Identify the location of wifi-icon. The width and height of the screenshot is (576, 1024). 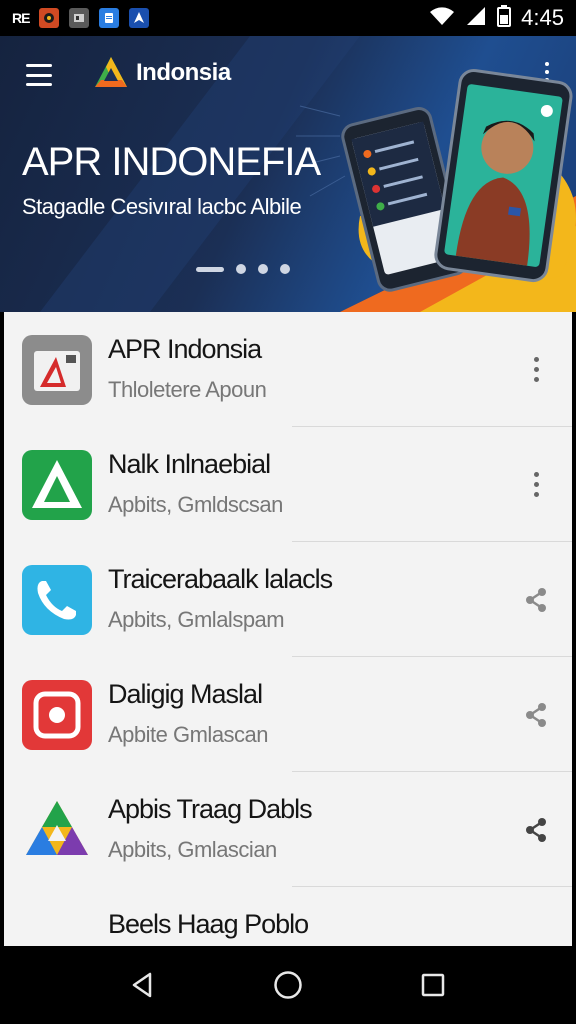
(442, 18).